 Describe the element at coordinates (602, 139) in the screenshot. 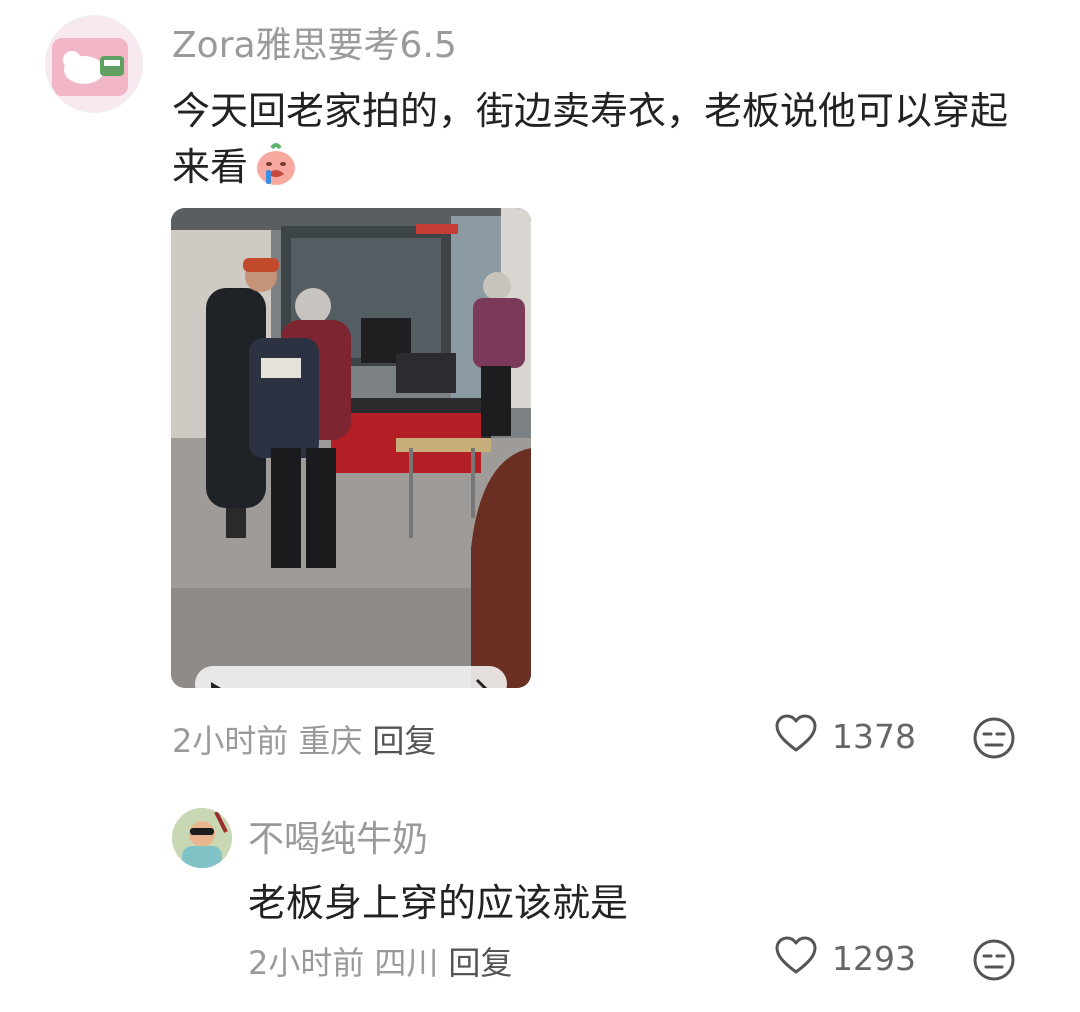

I see `comment-text: 今天回老家拍的，街边卖寿衣，老板说他可以穿起来看` at that location.